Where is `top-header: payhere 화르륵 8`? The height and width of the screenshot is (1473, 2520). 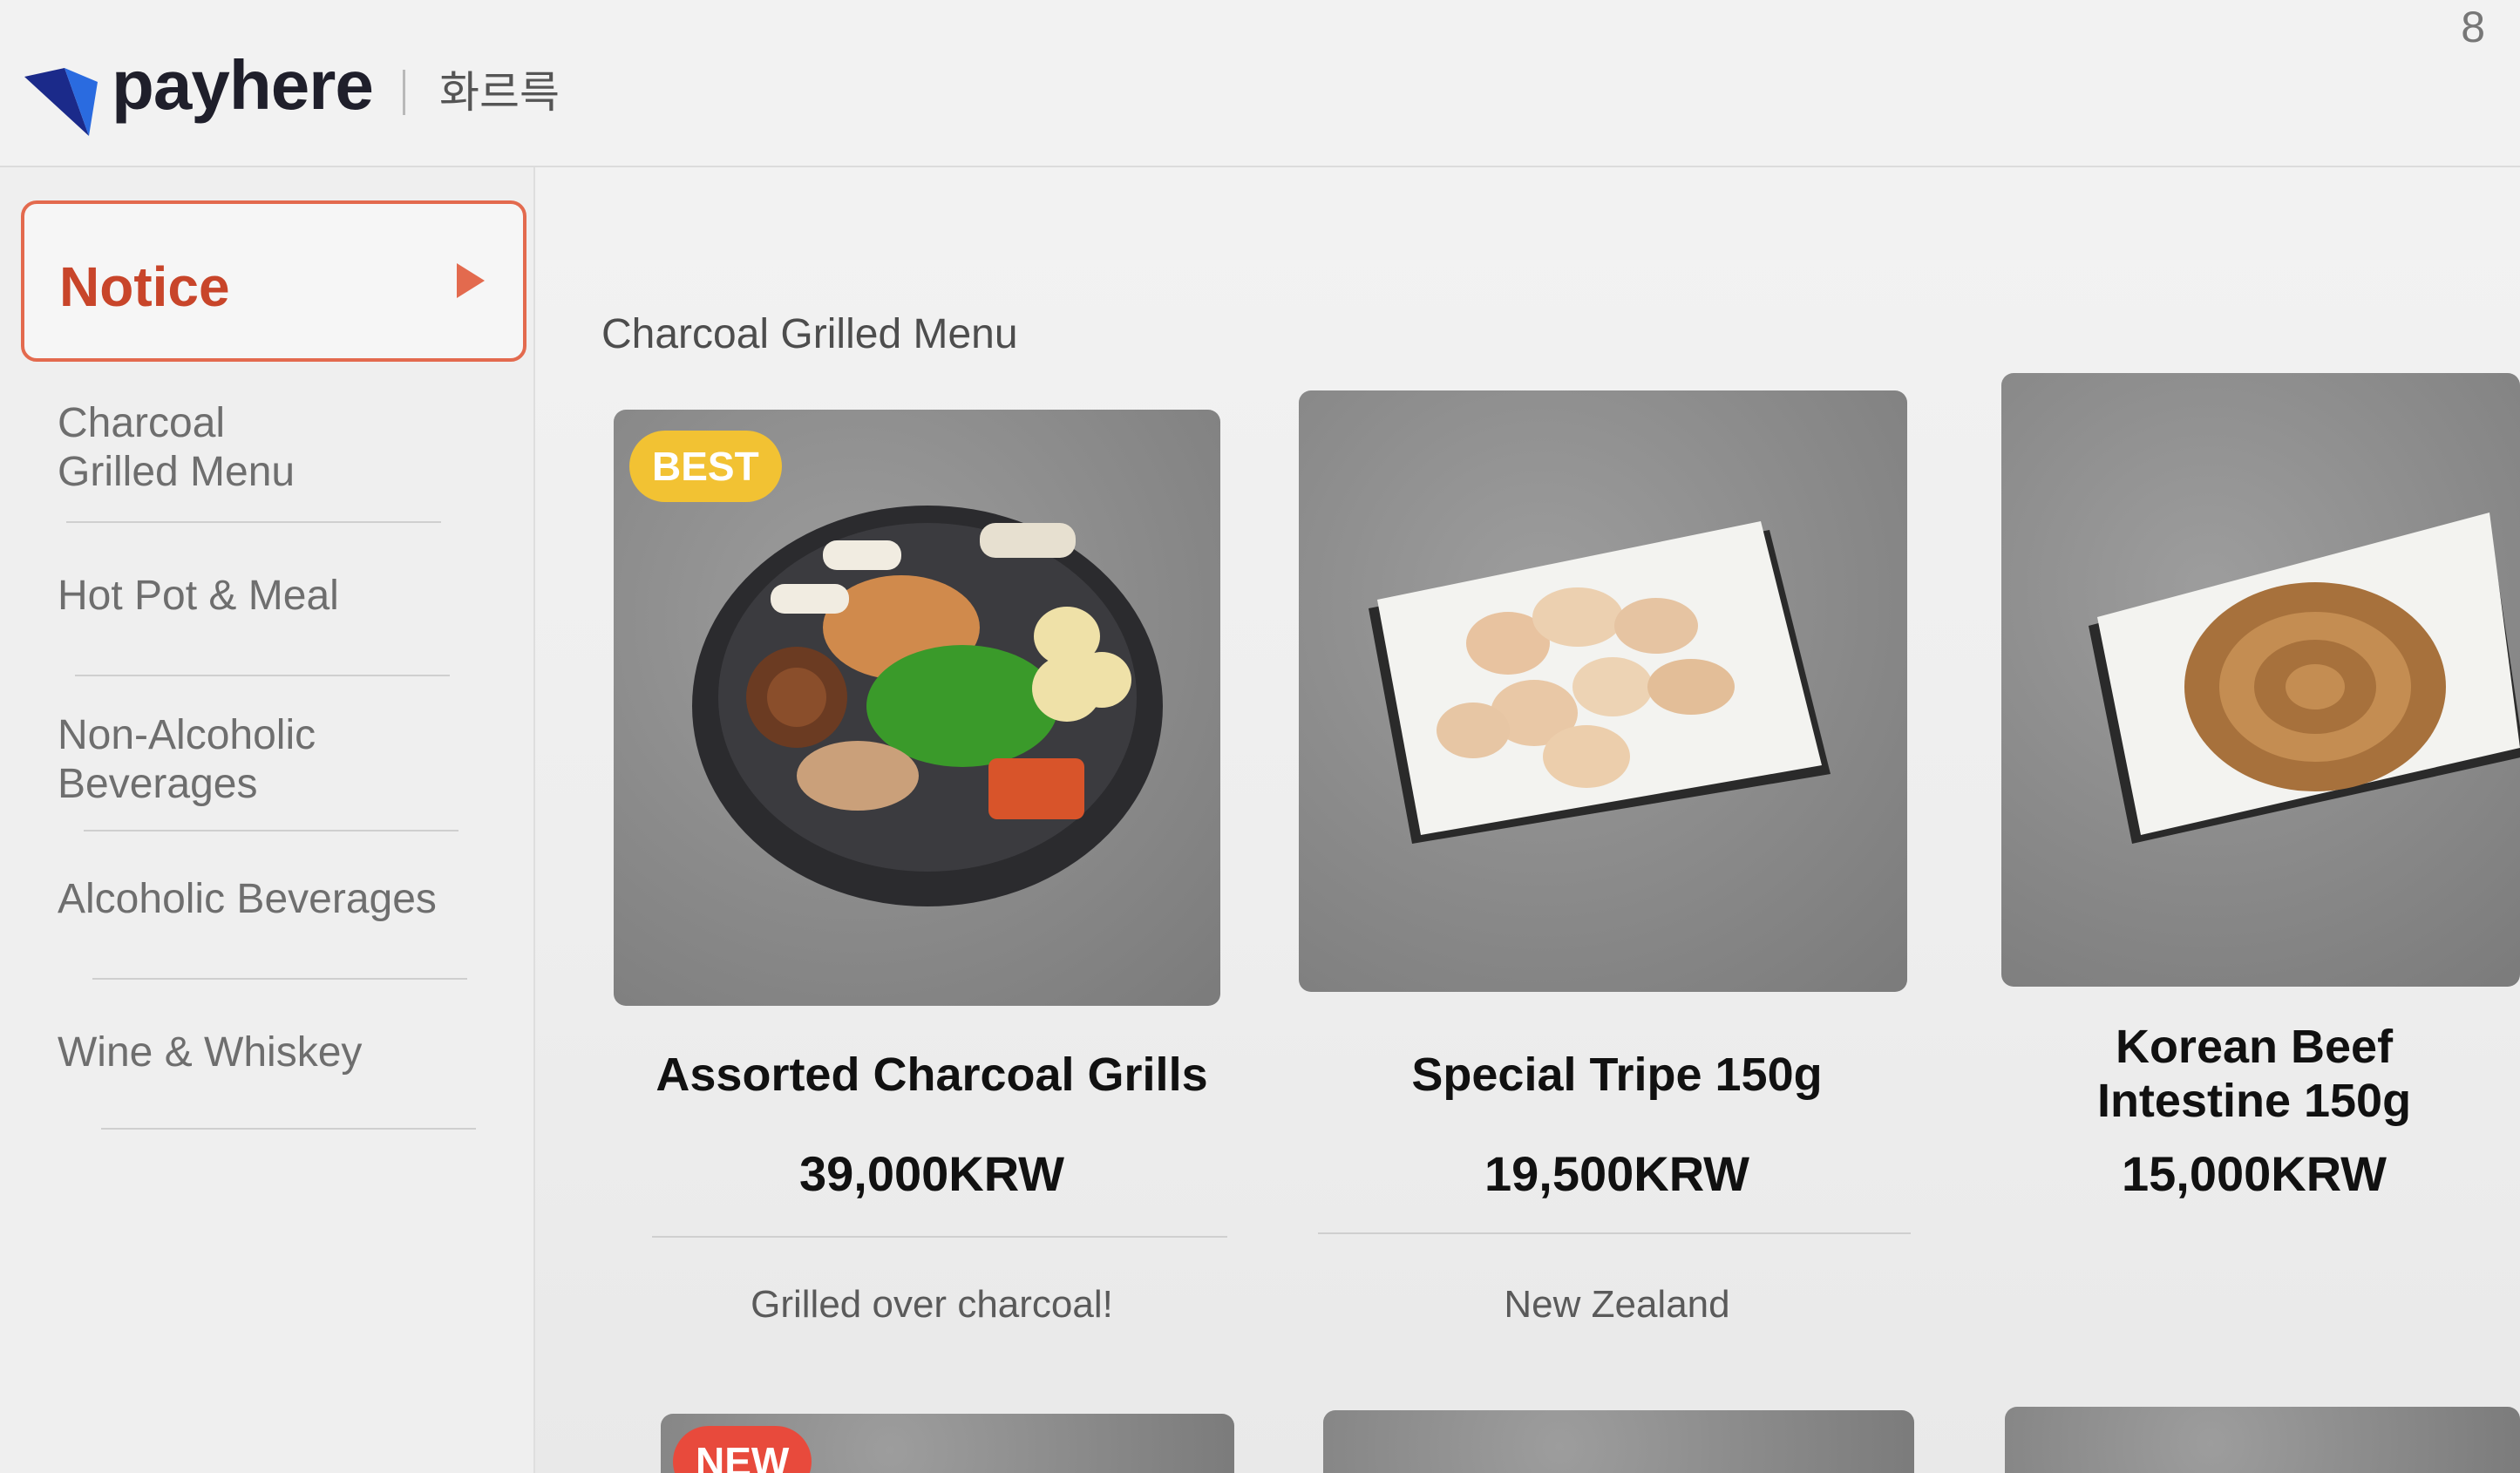 top-header: payhere 화르륵 8 is located at coordinates (1260, 83).